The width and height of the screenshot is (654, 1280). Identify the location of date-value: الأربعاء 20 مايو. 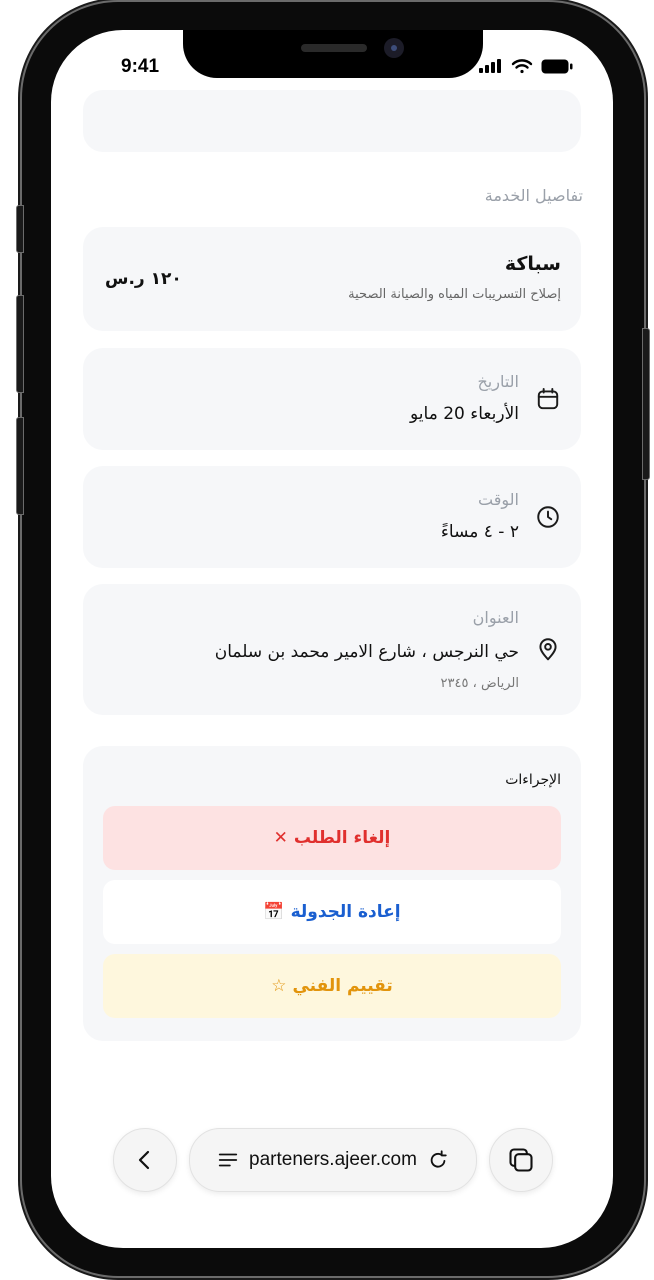
(464, 414).